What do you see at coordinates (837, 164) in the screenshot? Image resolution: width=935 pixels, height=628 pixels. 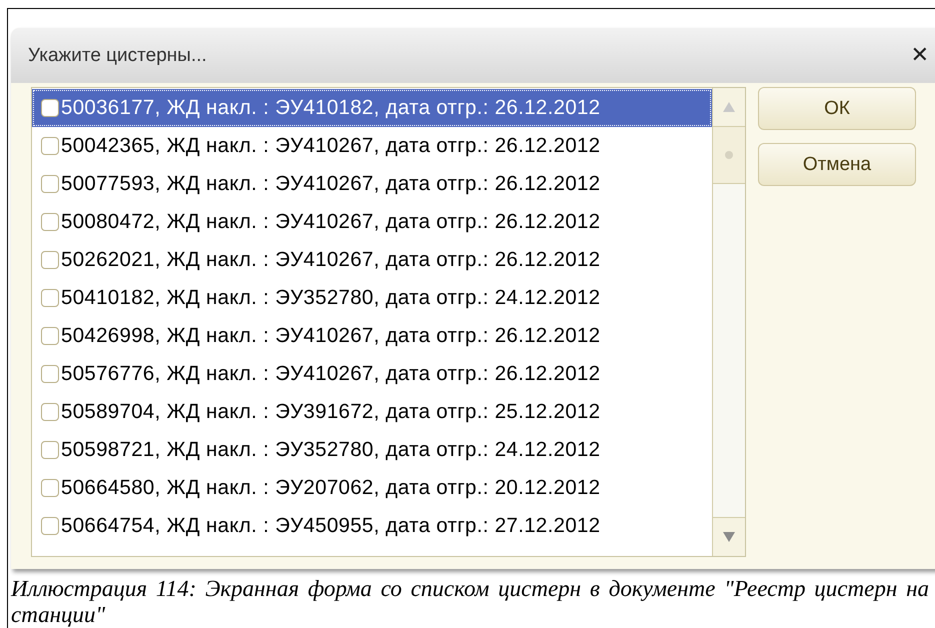 I see `dialog-button: Отмена` at bounding box center [837, 164].